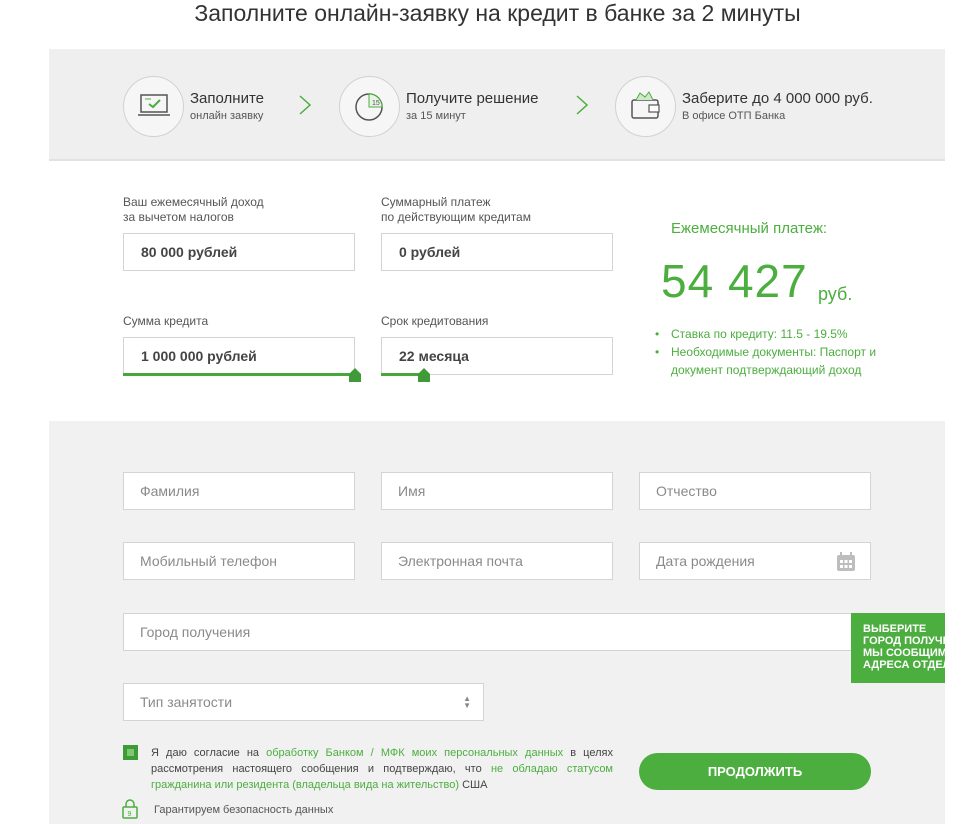 Image resolution: width=975 pixels, height=824 pixels. I want to click on select-arrows-icon: ▲ ▼, so click(467, 702).